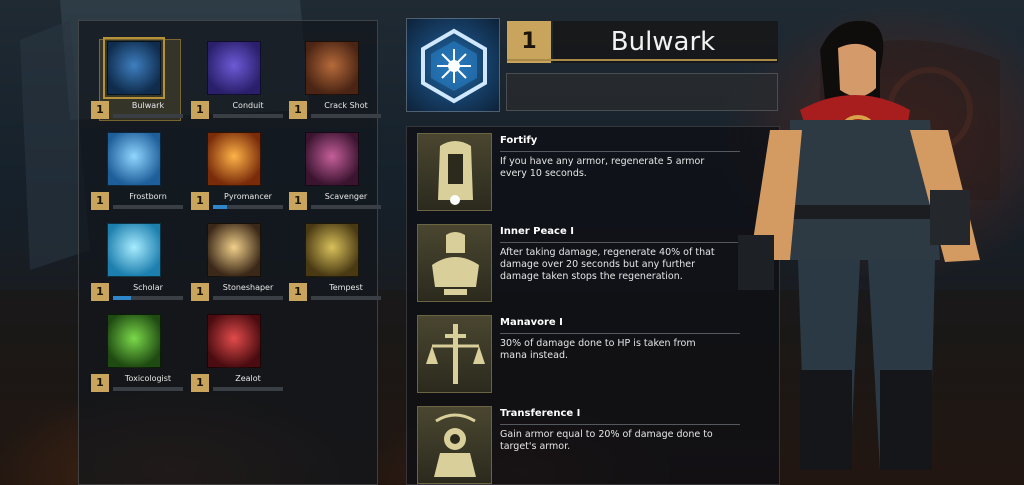 The image size is (1024, 485). Describe the element at coordinates (234, 250) in the screenshot. I see `rock-icon` at that location.